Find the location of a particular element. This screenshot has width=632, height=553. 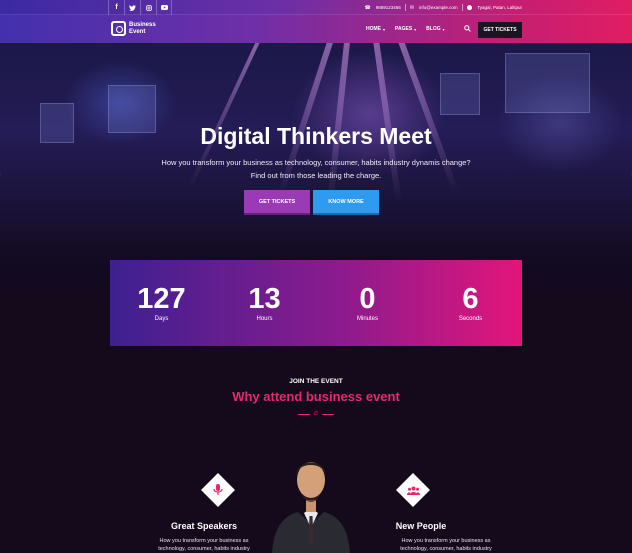

address: Tyagal, Patan, Lalitpur is located at coordinates (499, 7).